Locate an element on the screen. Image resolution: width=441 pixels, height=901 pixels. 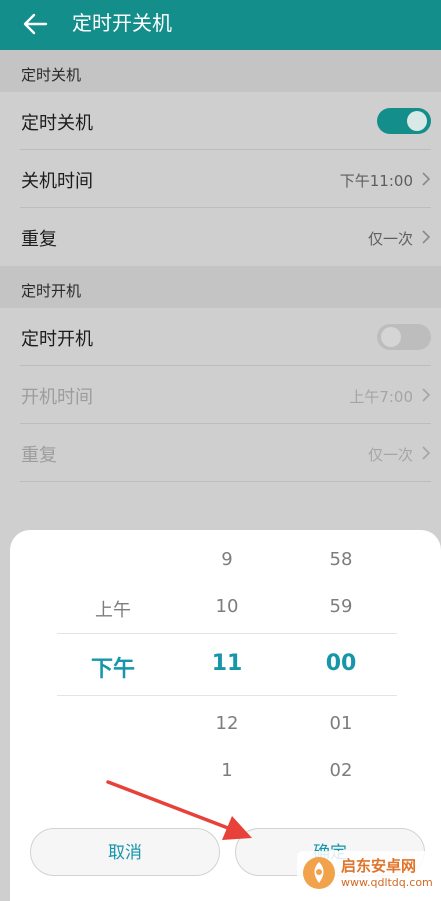
back-arrow-icon is located at coordinates (35, 24).